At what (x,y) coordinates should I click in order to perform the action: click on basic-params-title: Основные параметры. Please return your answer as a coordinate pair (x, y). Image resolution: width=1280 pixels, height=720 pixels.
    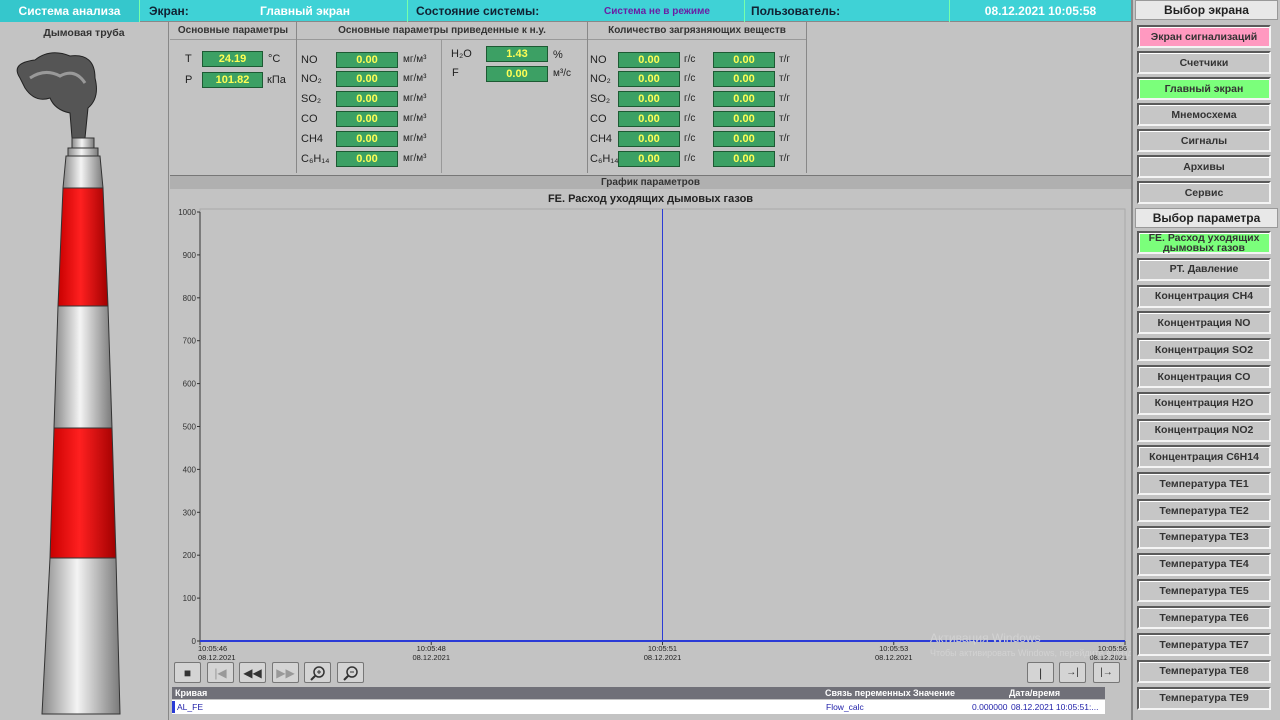
    Looking at the image, I should click on (233, 31).